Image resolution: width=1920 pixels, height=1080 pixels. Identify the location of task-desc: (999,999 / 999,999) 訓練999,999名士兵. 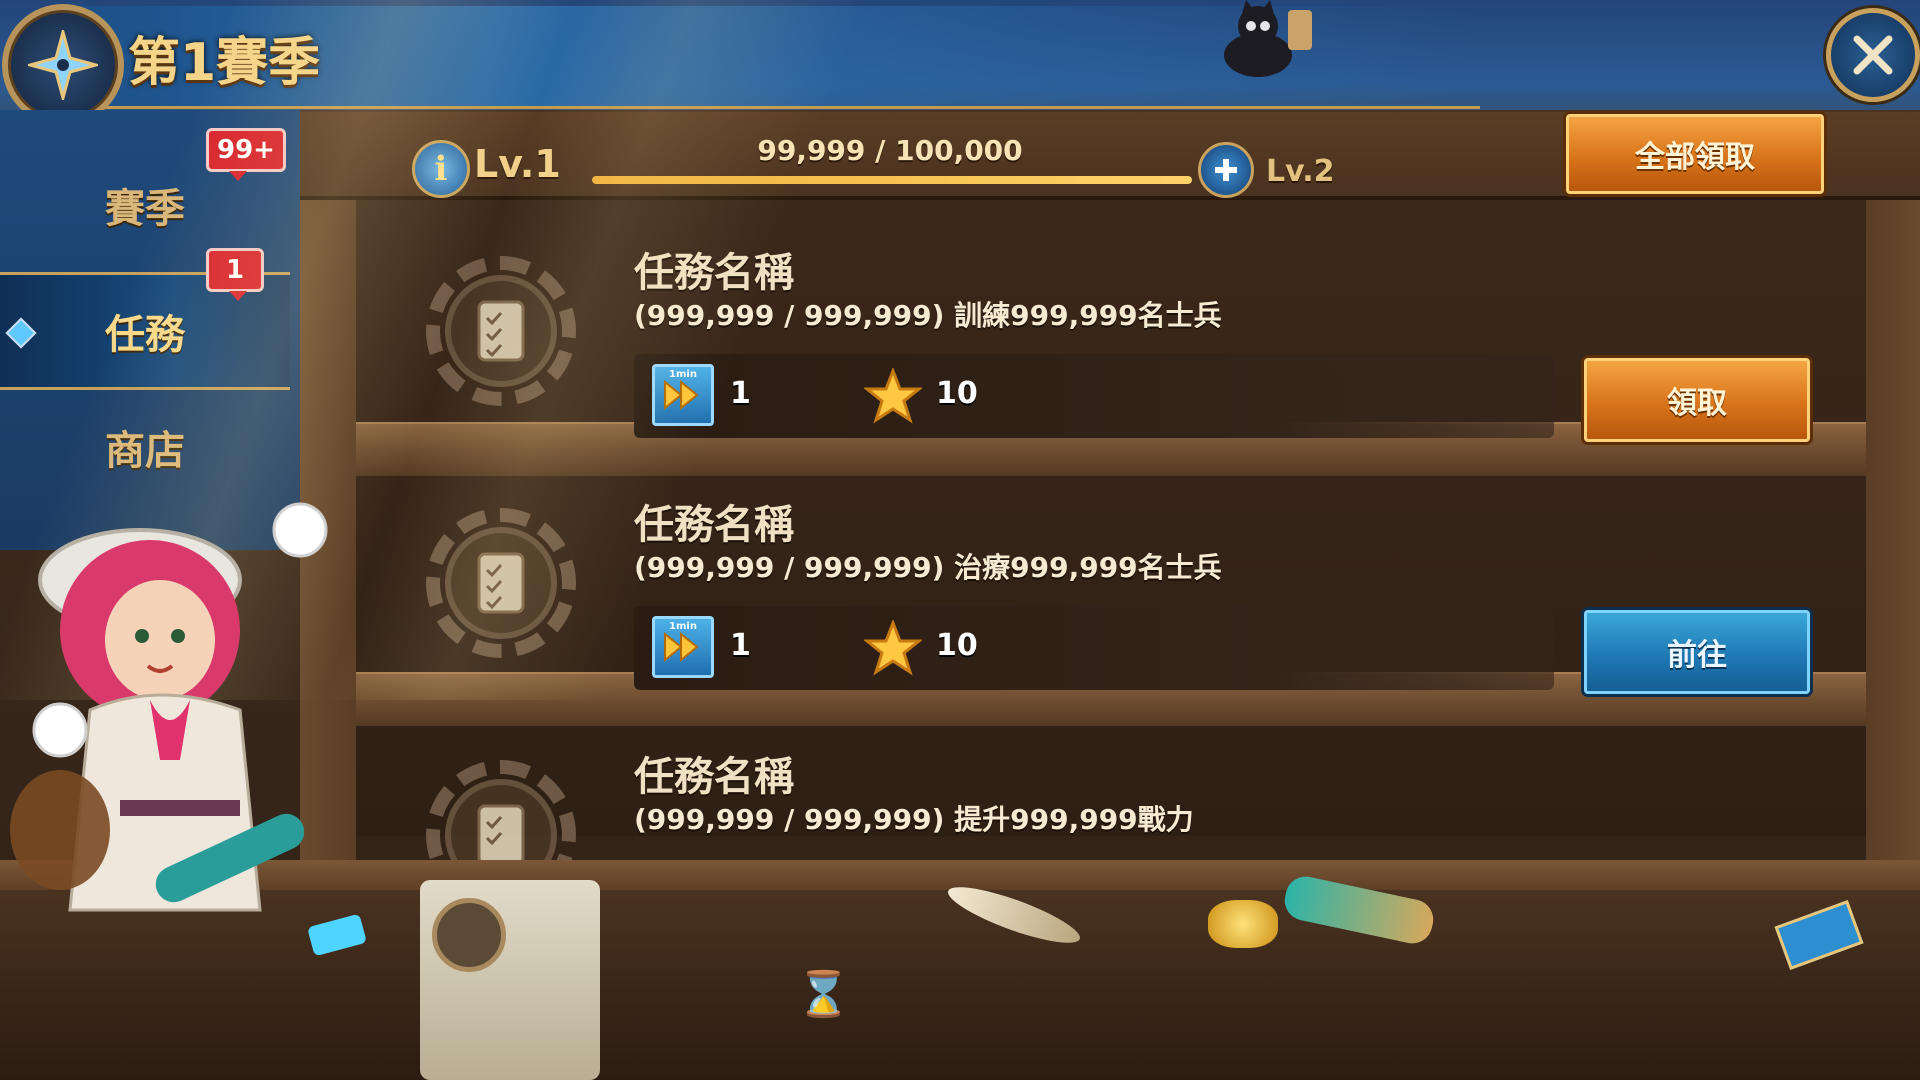
(928, 315).